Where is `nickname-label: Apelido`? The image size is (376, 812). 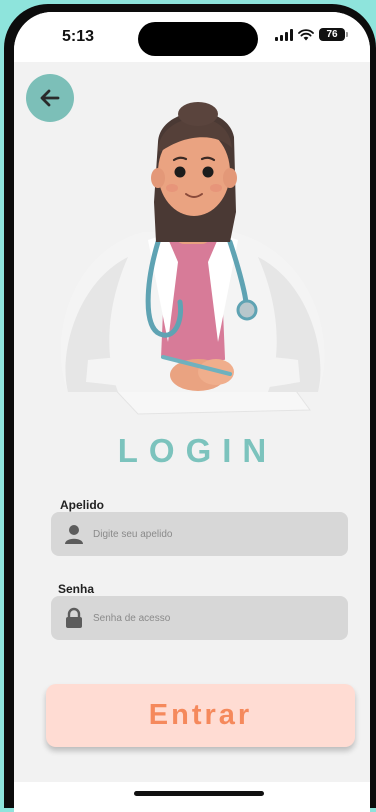
nickname-label: Apelido is located at coordinates (82, 505).